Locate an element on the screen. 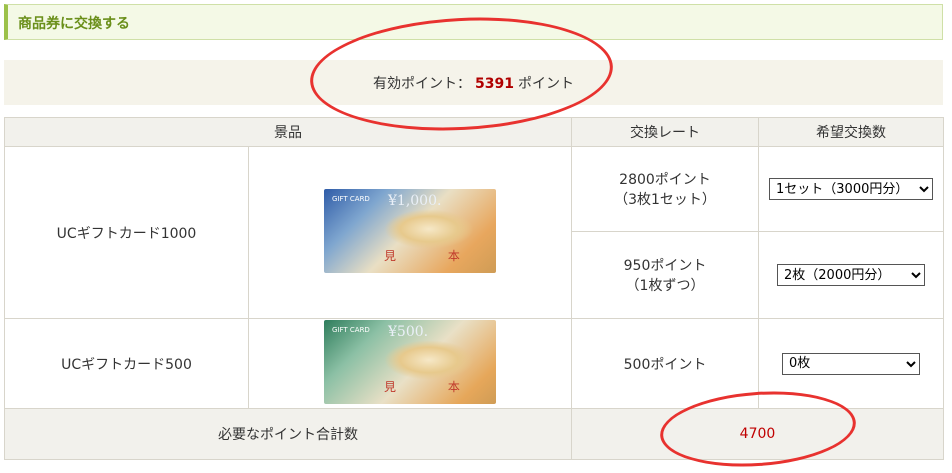  gift-card-1000-image: GIFT CARD ¥1,000. 見 本 is located at coordinates (410, 230).